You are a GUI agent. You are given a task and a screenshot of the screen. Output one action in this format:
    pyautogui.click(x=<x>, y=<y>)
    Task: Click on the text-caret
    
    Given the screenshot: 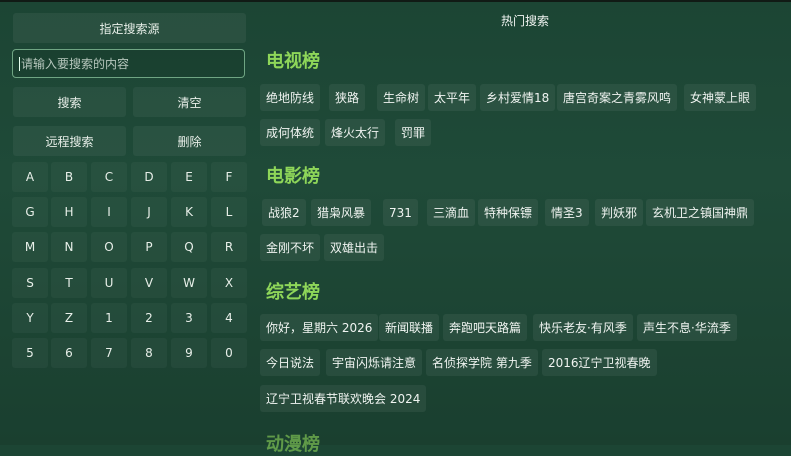 What is the action you would take?
    pyautogui.click(x=19, y=63)
    